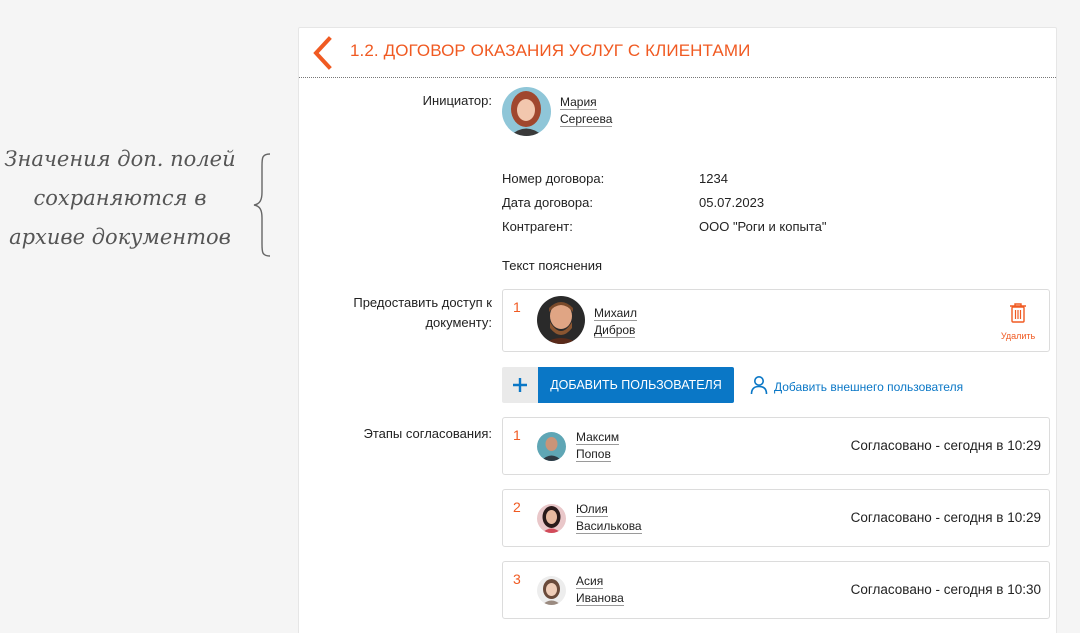  Describe the element at coordinates (615, 330) in the screenshot. I see `last-name: Дибров` at that location.